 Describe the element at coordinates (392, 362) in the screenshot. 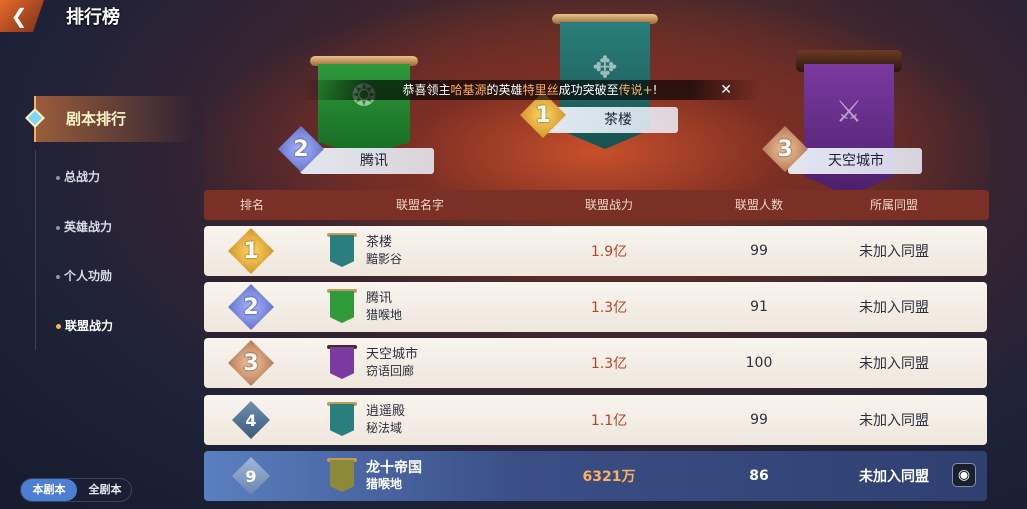

I see `alliance-name: 天空城市 窃语回廊` at that location.